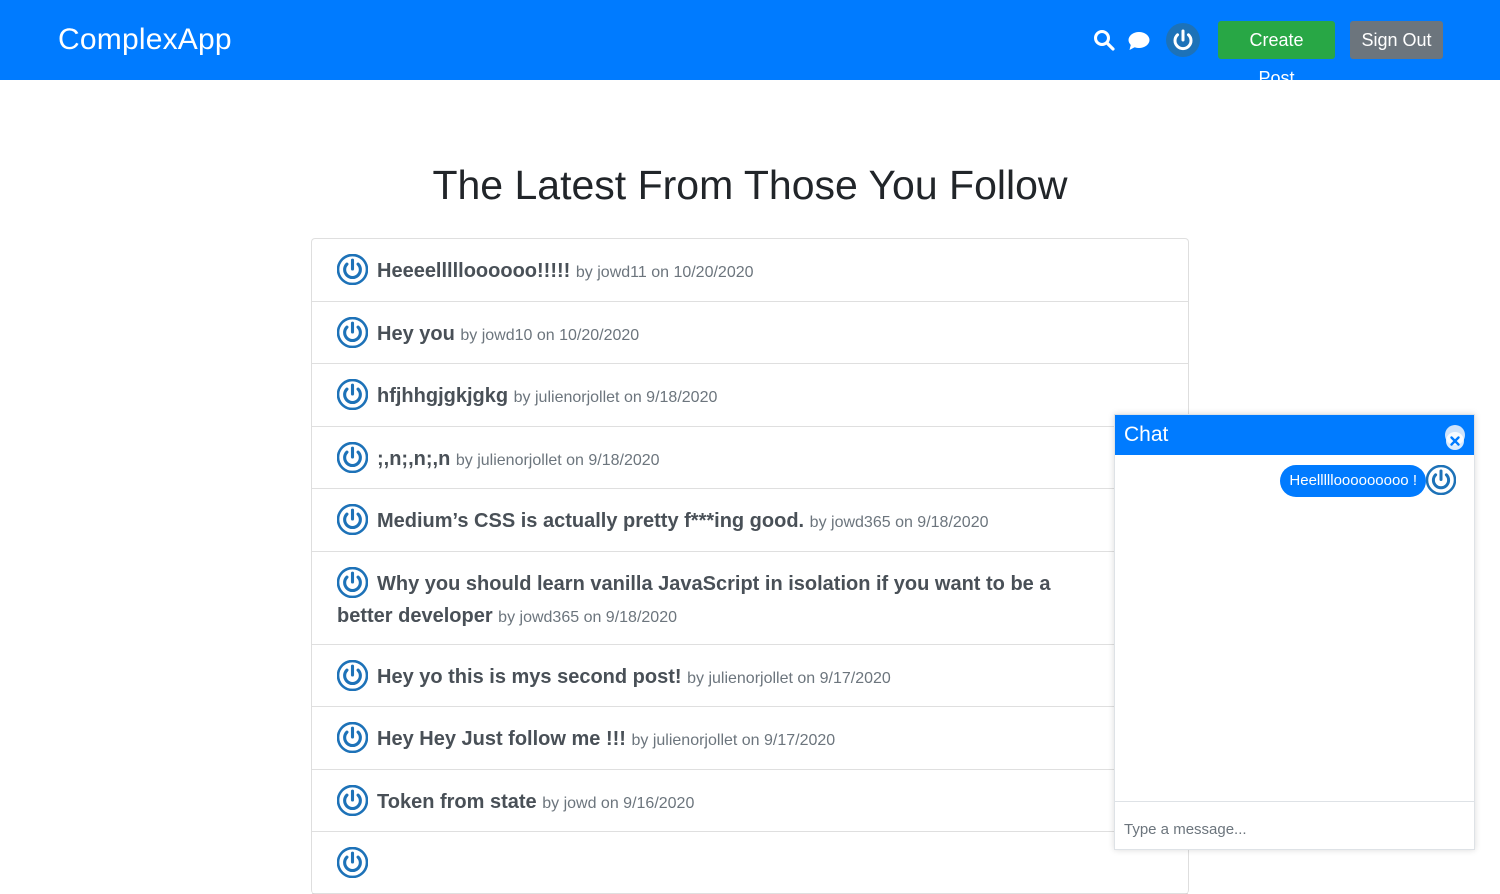  What do you see at coordinates (750, 801) in the screenshot?
I see `post-list-item: Token from state by jowd on 9/16/2020` at bounding box center [750, 801].